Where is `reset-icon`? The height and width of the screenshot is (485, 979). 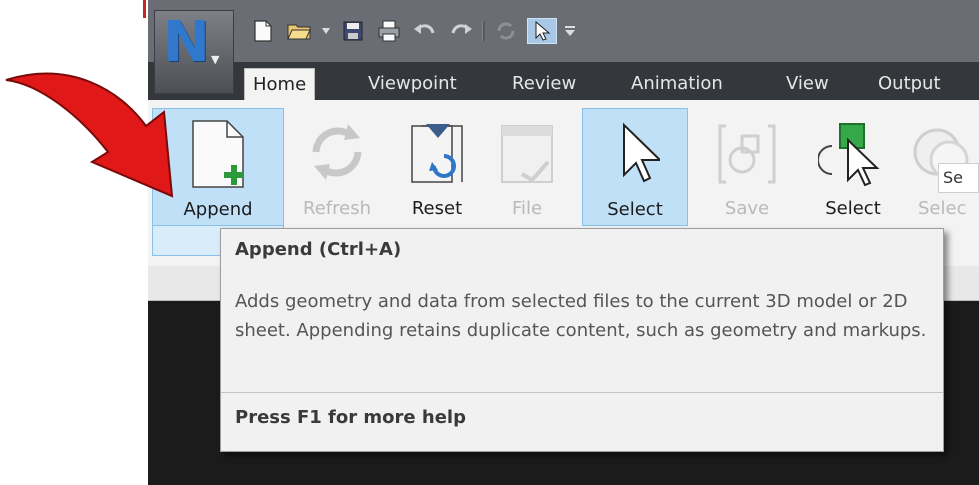
reset-icon is located at coordinates (437, 153).